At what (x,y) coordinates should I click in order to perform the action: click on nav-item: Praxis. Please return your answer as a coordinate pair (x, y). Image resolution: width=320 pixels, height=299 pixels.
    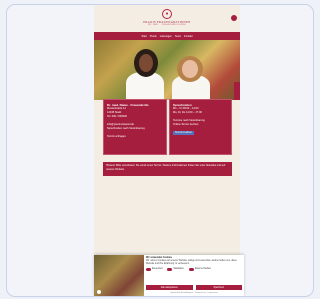
    Looking at the image, I should click on (153, 36).